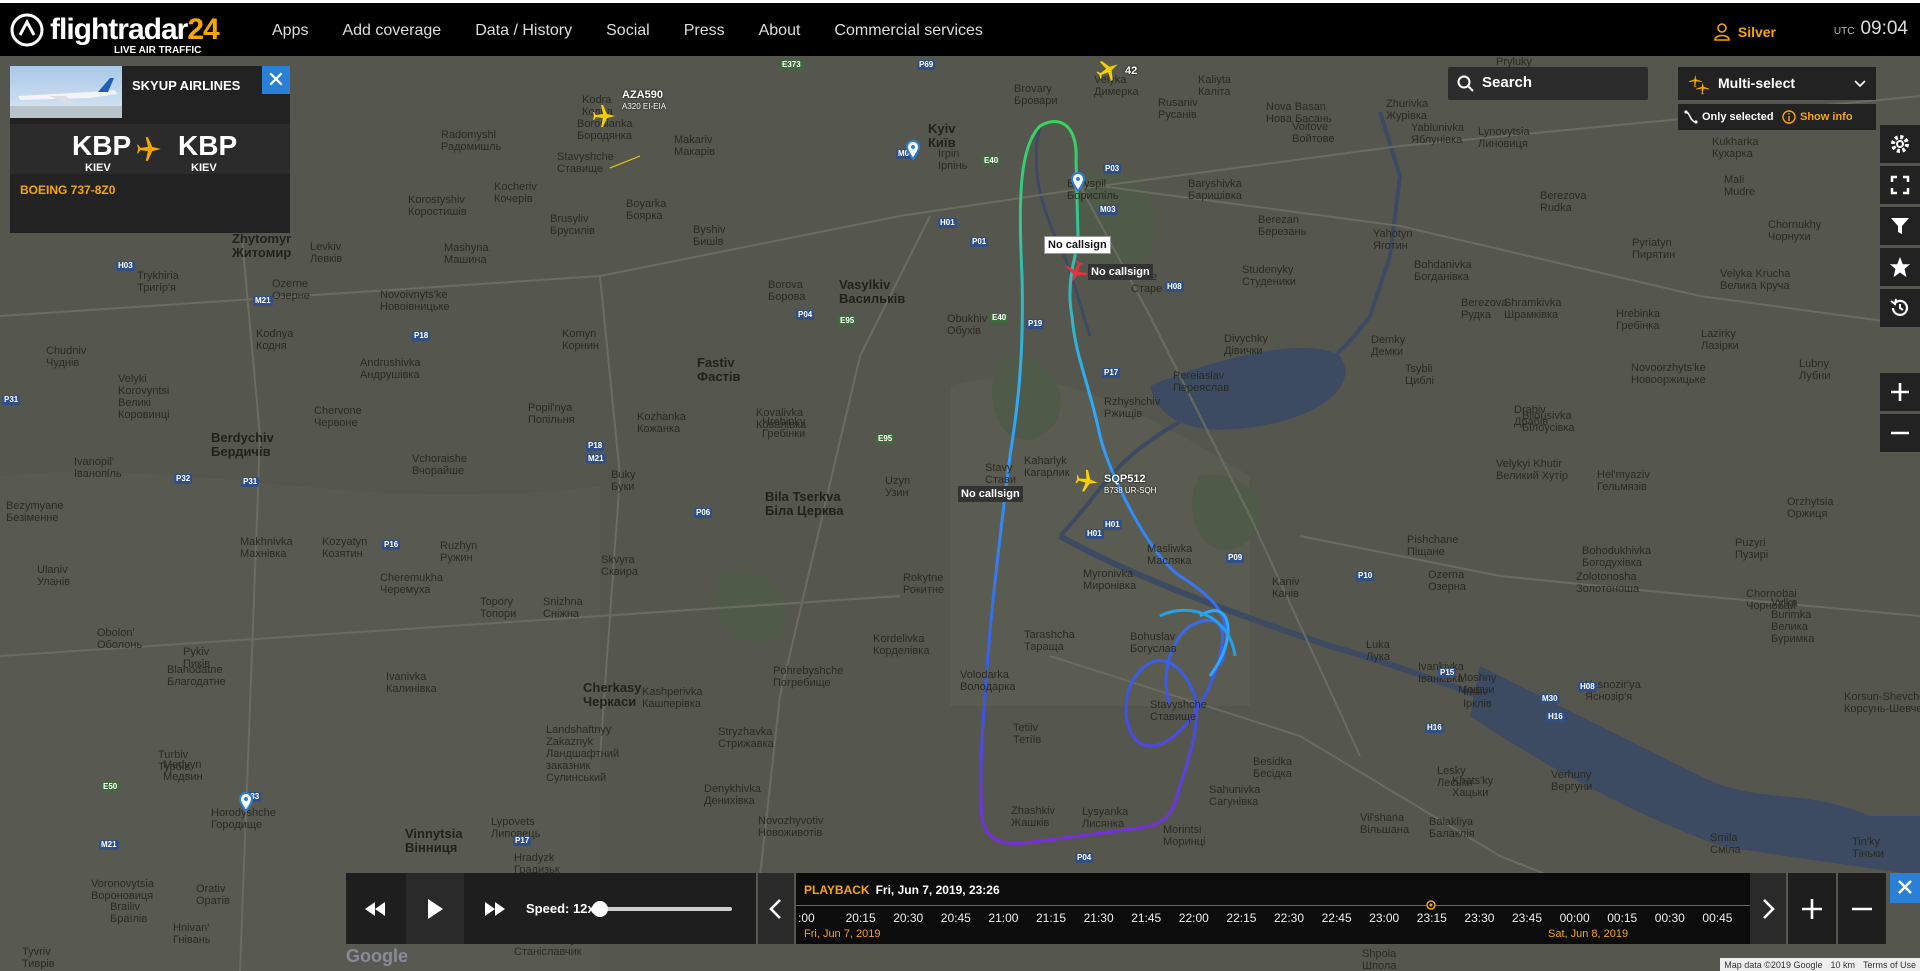 The width and height of the screenshot is (1920, 971). What do you see at coordinates (600, 909) in the screenshot?
I see `speed-slider-knob` at bounding box center [600, 909].